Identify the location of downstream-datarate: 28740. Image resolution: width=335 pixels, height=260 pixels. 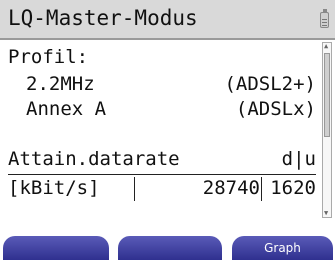
(231, 188).